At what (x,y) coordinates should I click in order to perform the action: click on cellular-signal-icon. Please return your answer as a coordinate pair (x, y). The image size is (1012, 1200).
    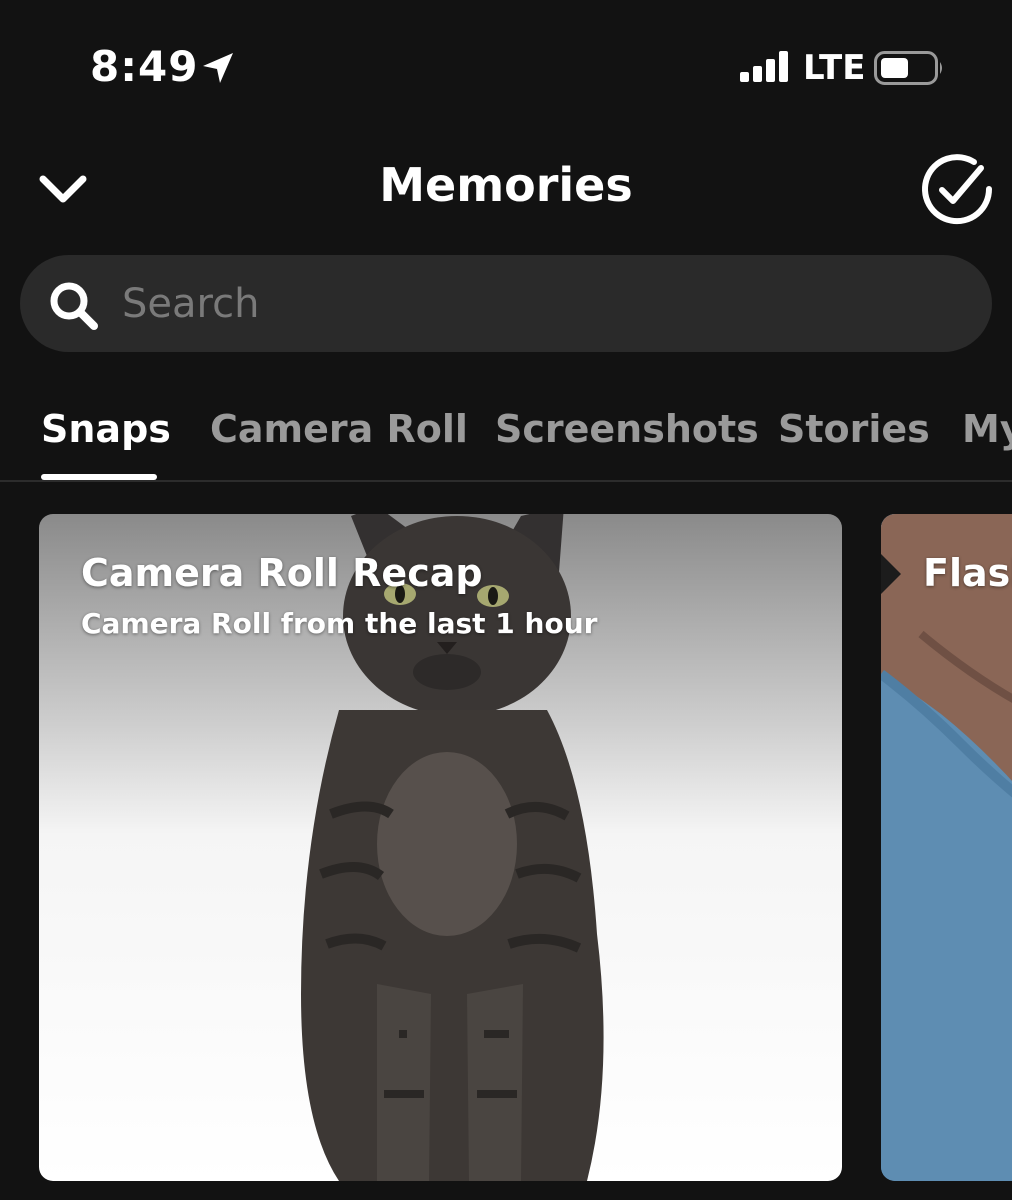
    Looking at the image, I should click on (764, 66).